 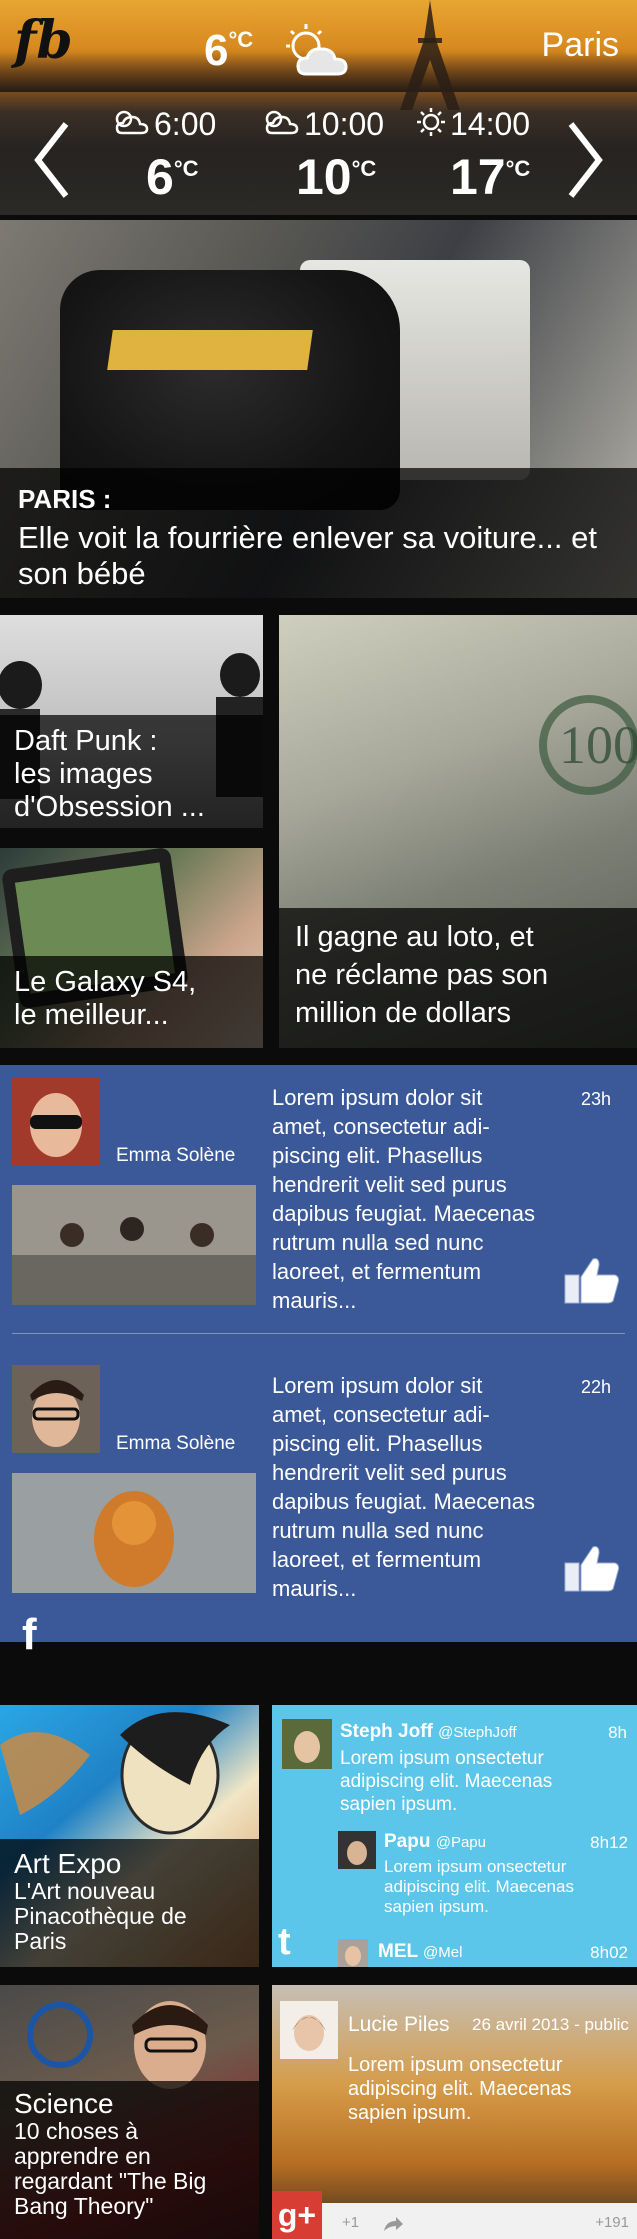 What do you see at coordinates (185, 124) in the screenshot?
I see `forecast-time-label: 6:00` at bounding box center [185, 124].